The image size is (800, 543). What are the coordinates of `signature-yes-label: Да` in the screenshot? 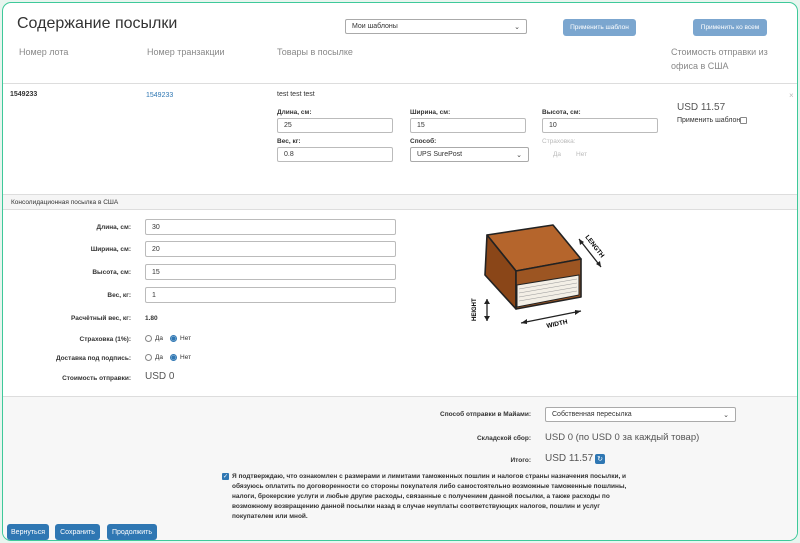 It's located at (159, 357).